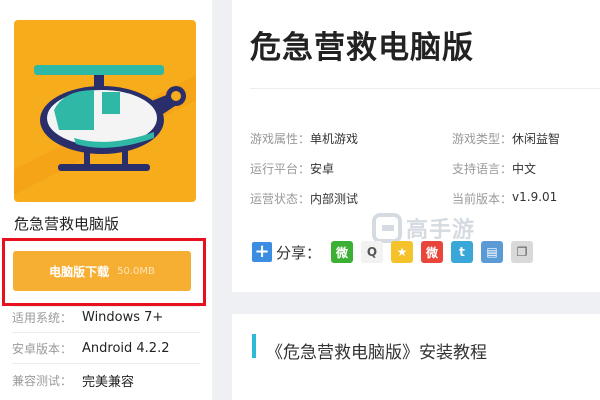  What do you see at coordinates (299, 252) in the screenshot?
I see `share-label: 分享：` at bounding box center [299, 252].